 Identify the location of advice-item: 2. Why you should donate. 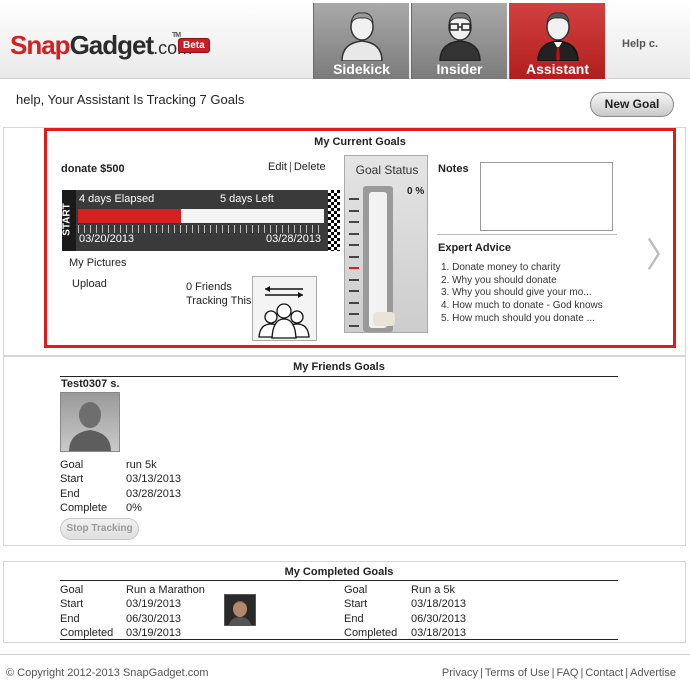
(522, 281).